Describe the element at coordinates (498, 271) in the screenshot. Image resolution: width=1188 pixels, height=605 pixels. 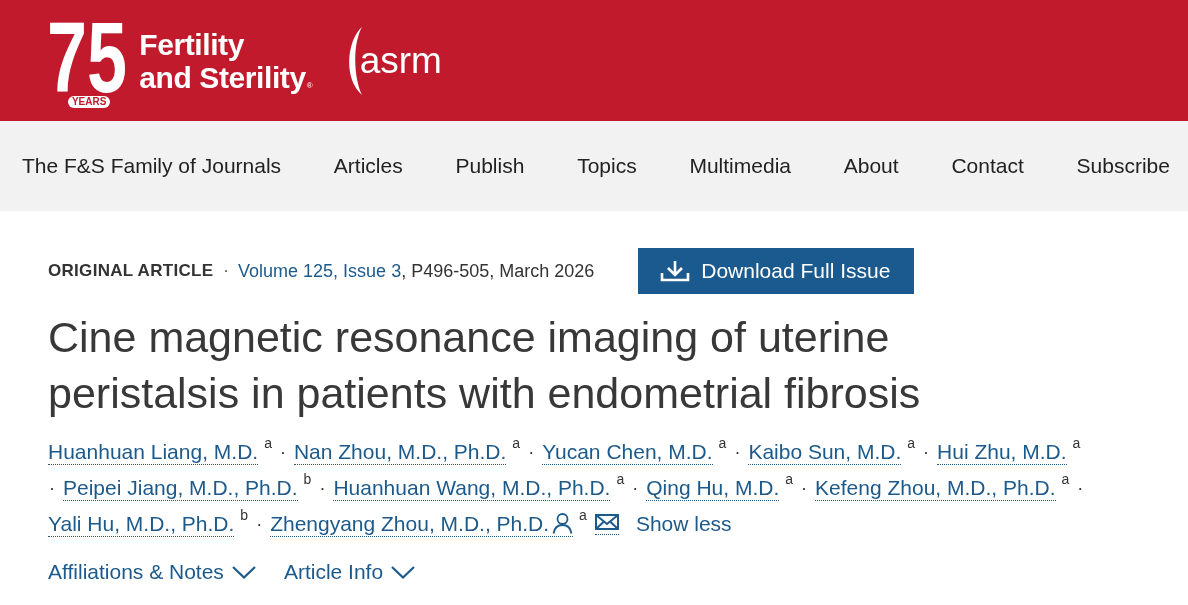
I see `pages-date: , P496-505, March 2026` at that location.